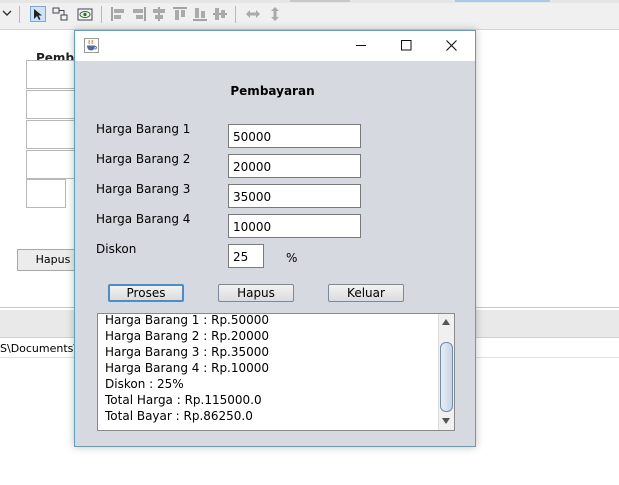 This screenshot has height=485, width=619. I want to click on preview-design-icon, so click(85, 14).